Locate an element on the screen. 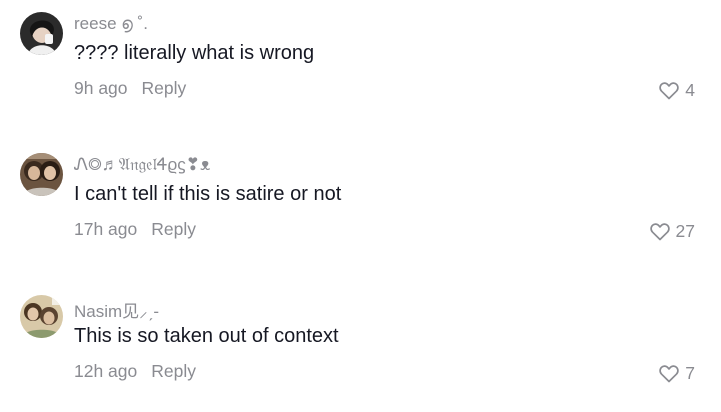 The width and height of the screenshot is (721, 412). comment-meta: 12h ago Reply is located at coordinates (135, 371).